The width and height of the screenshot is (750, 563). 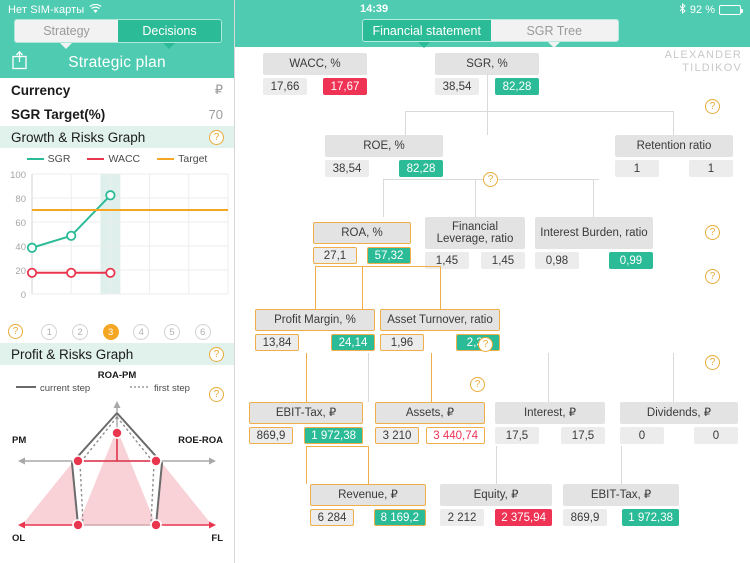 I want to click on strategy-decisions-segmented-control: Strategy Decisions, so click(x=118, y=31).